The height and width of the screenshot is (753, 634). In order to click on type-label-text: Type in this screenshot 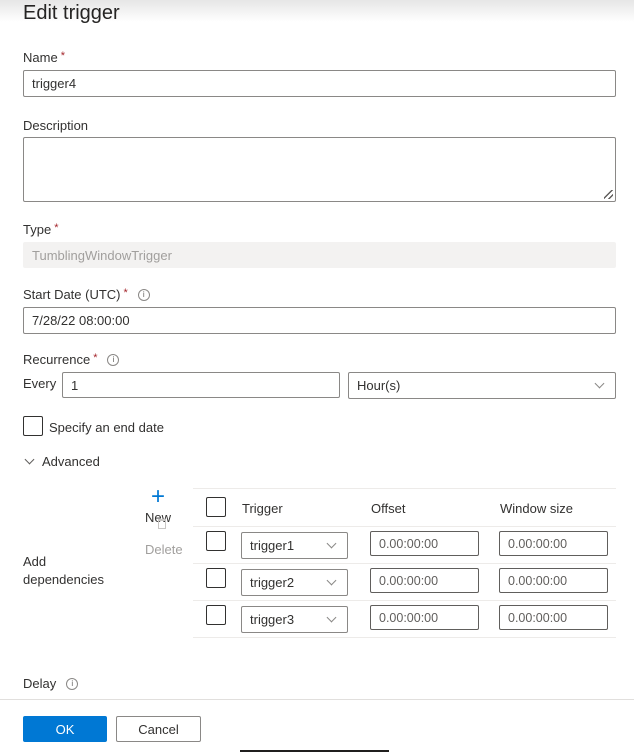, I will do `click(37, 229)`.